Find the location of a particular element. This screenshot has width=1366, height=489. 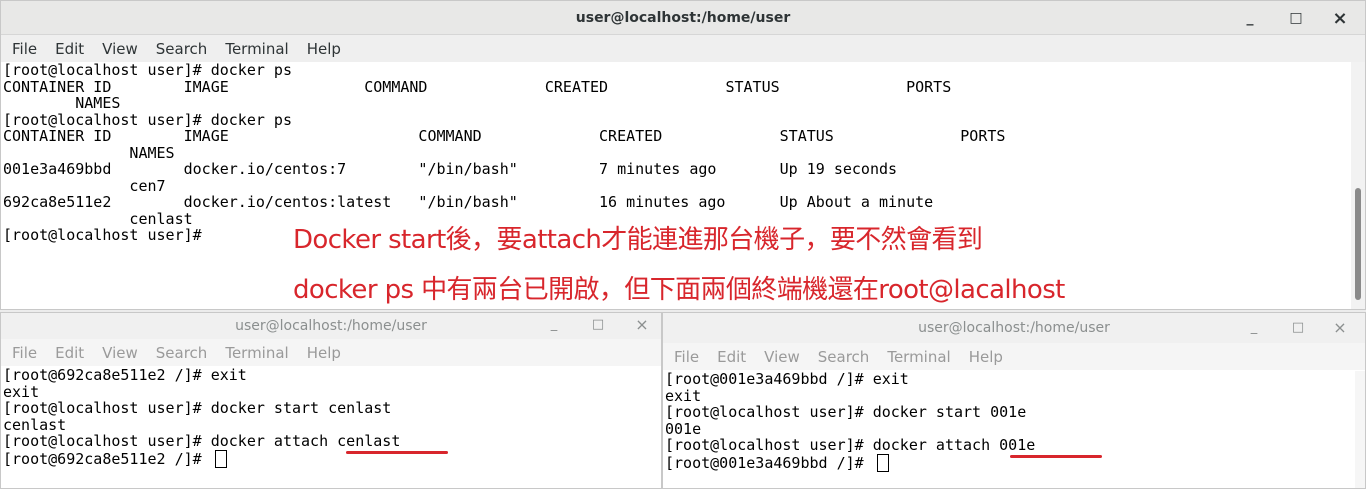

annotation-text: Docker start後，要attach才能連進那台機子，要不然會看到 is located at coordinates (638, 240).